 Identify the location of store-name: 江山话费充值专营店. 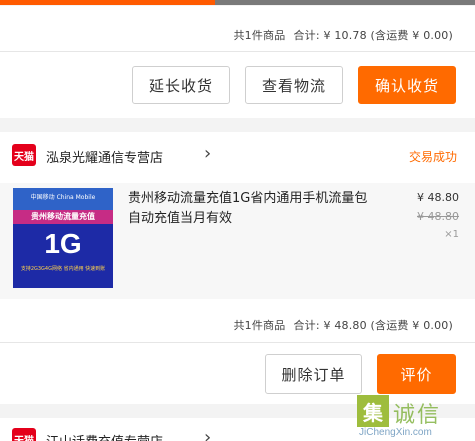
(104, 436).